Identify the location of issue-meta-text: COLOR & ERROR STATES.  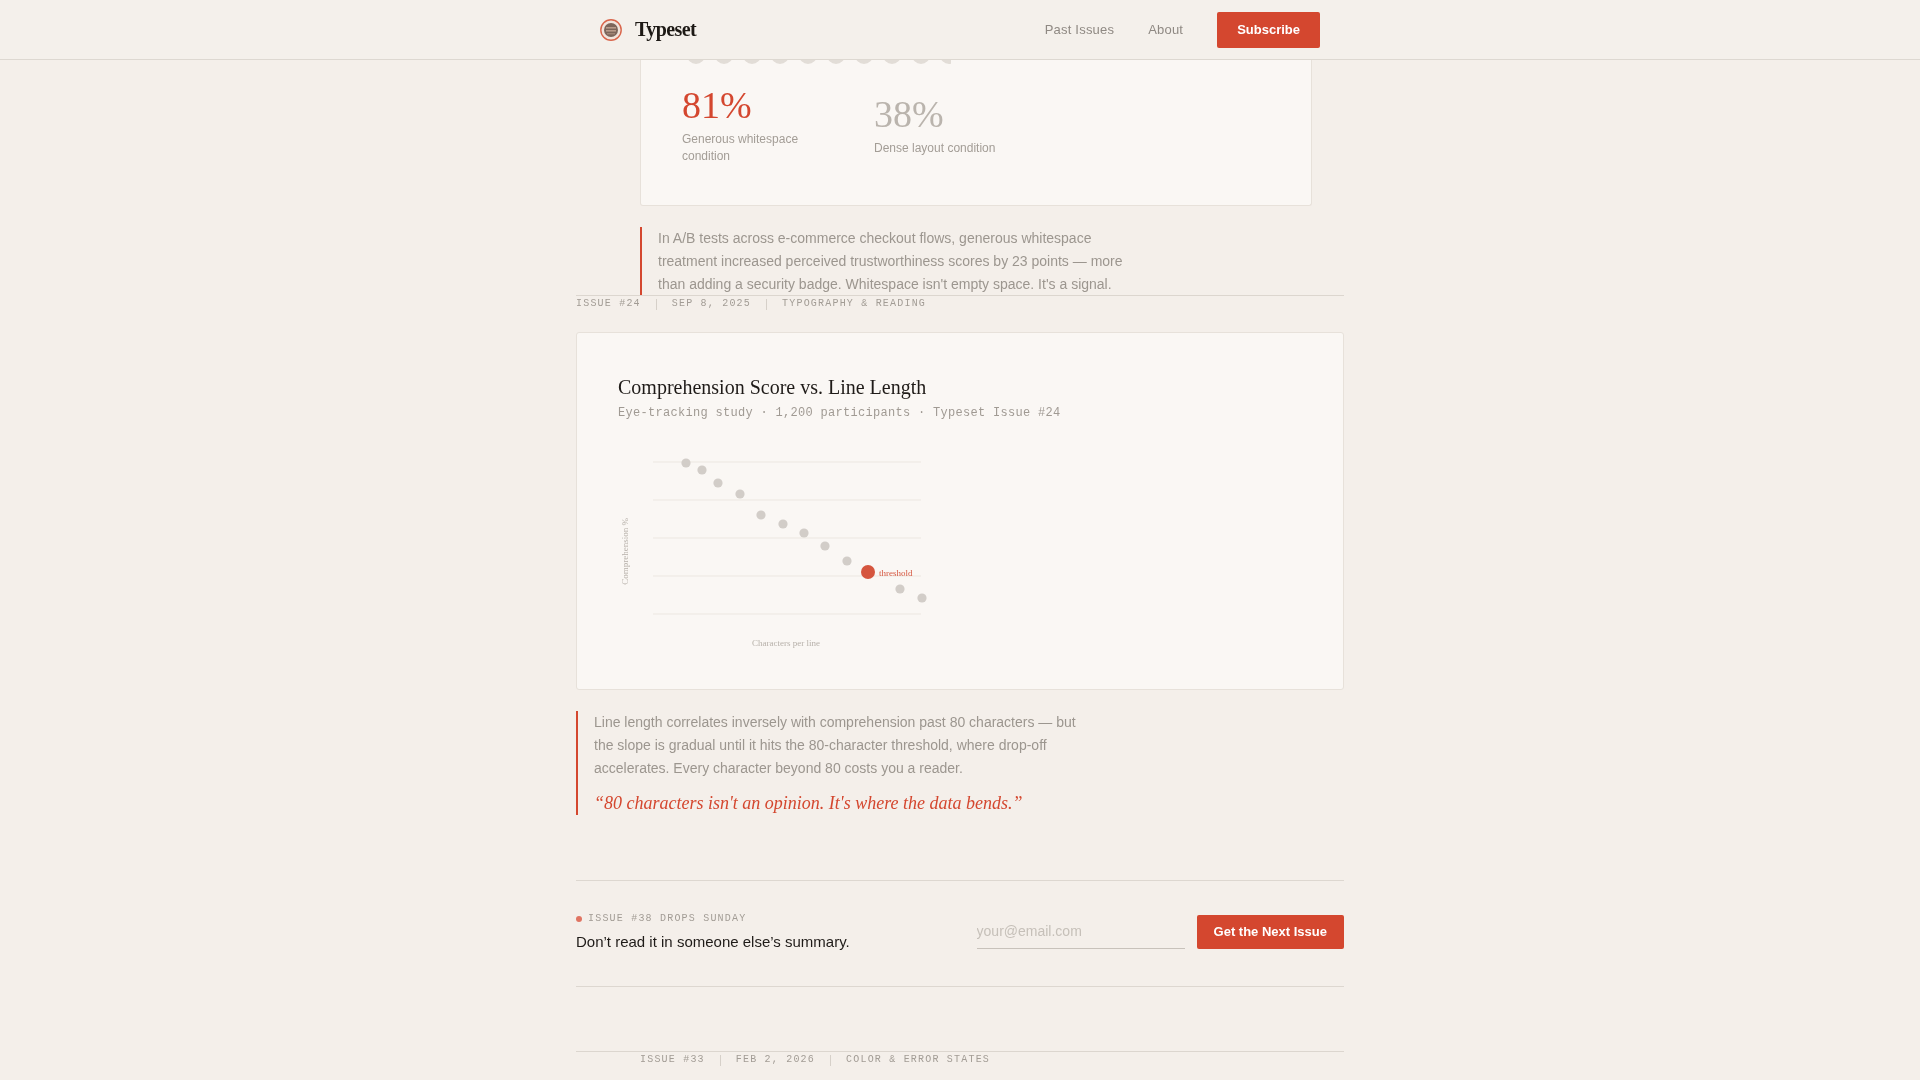
(918, 1060).